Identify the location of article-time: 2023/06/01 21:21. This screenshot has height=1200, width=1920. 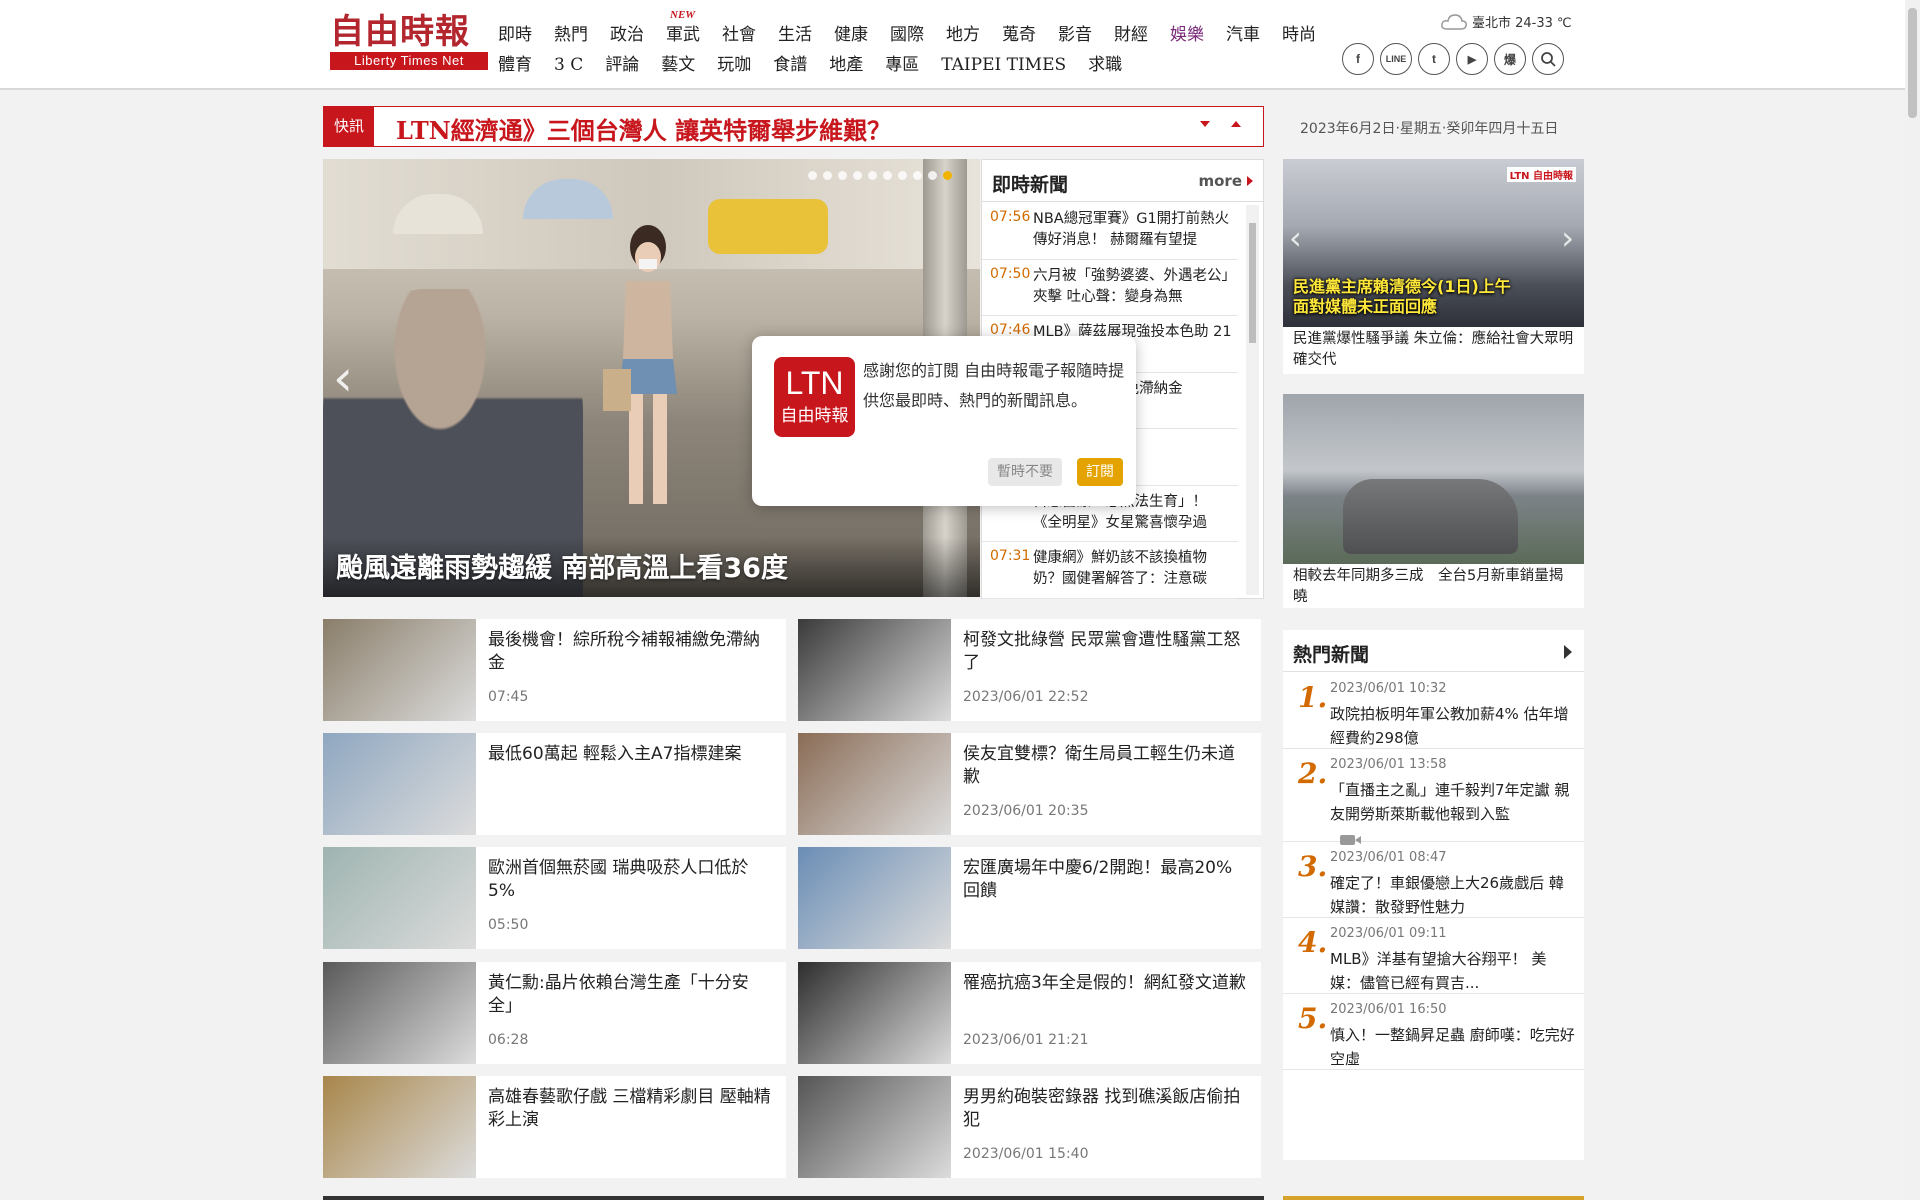
(1026, 1040).